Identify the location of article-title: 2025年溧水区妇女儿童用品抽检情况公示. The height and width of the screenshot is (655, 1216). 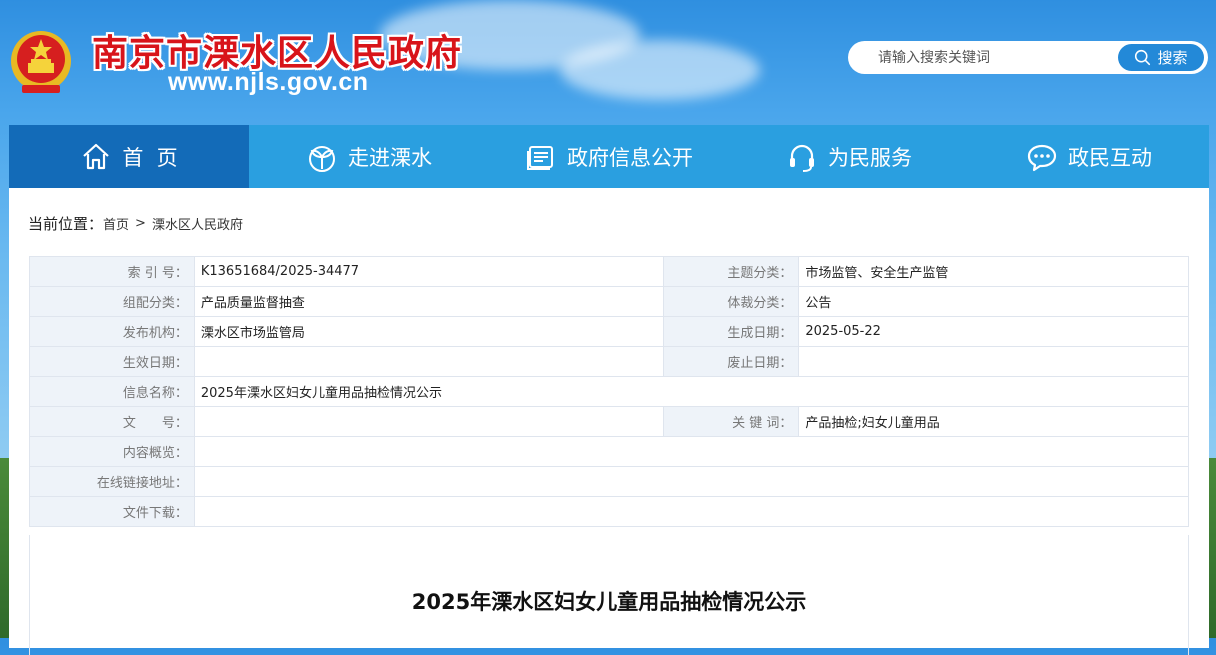
(609, 602).